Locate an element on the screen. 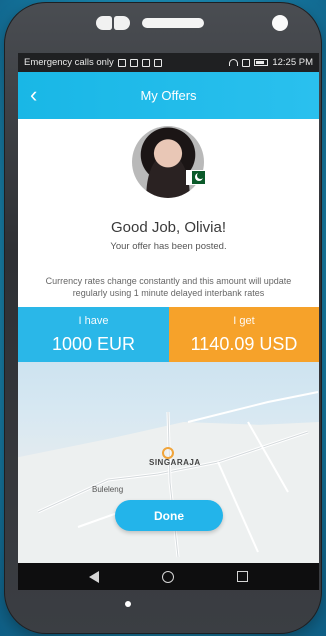  facebook-icon is located at coordinates (145, 62).